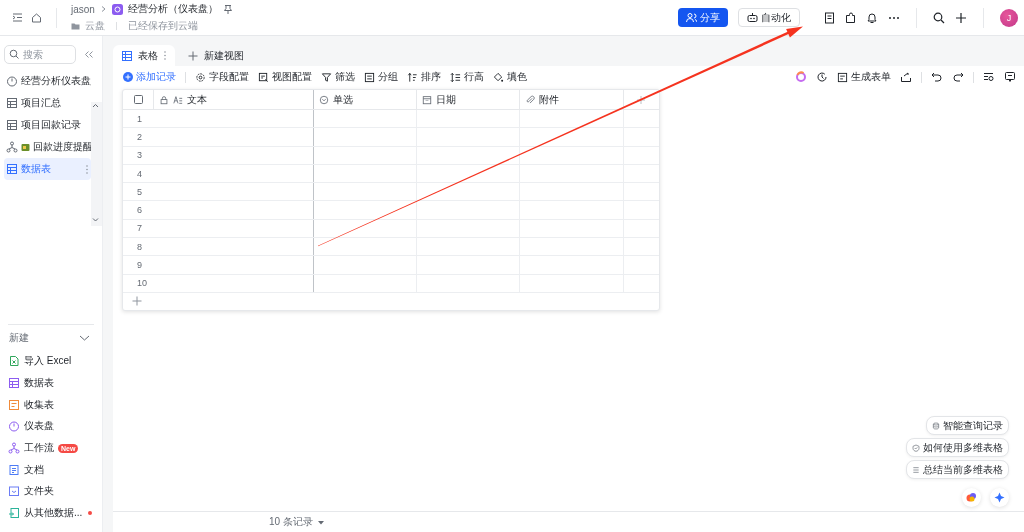 The height and width of the screenshot is (532, 1024). Describe the element at coordinates (829, 17) in the screenshot. I see `document-list-icon` at that location.